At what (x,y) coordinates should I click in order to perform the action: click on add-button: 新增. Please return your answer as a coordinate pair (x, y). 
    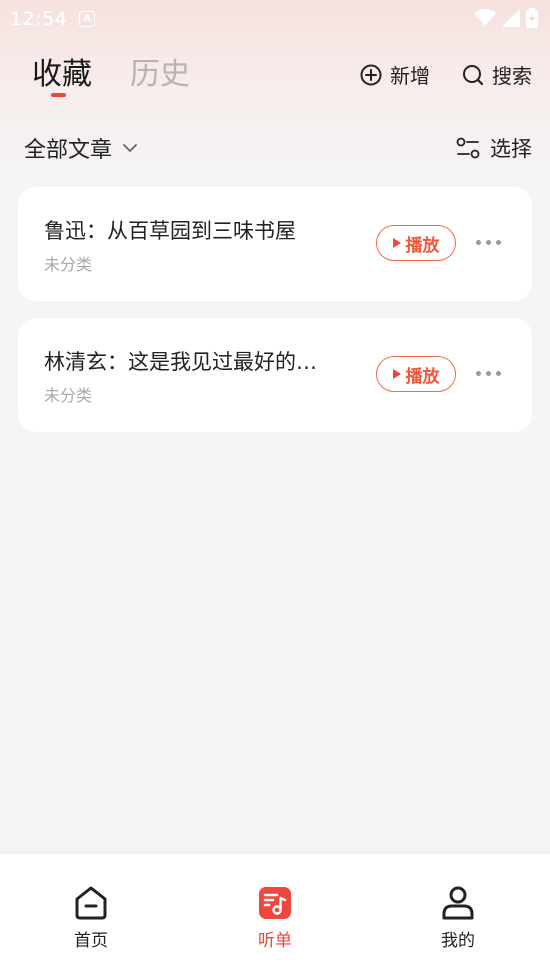
    Looking at the image, I should click on (395, 74).